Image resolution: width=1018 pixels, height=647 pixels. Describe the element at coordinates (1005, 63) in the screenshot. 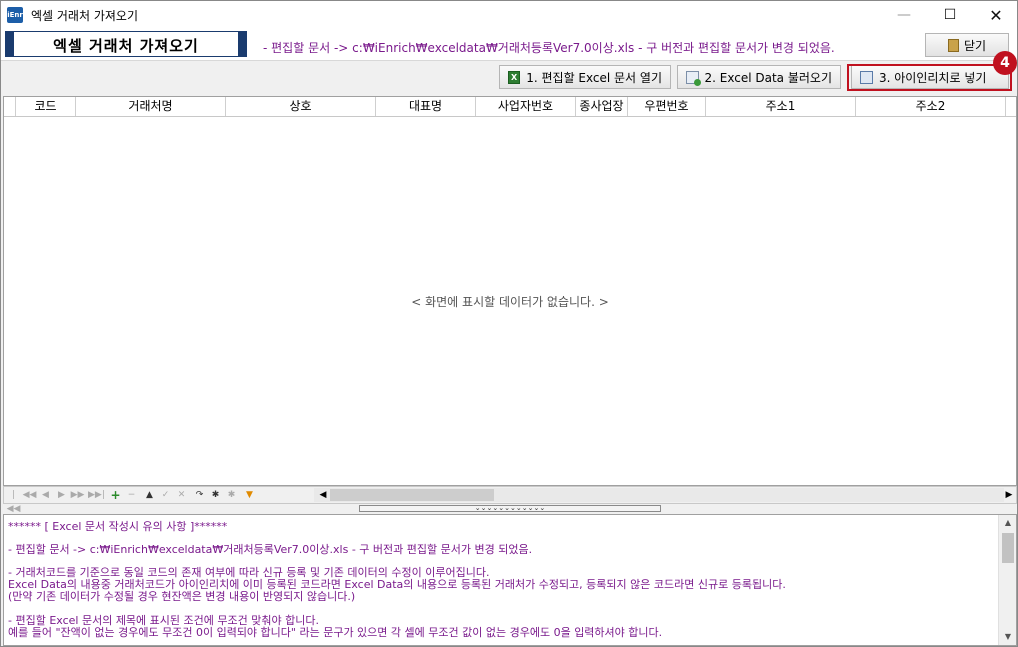

I see `step-badge: 4` at that location.